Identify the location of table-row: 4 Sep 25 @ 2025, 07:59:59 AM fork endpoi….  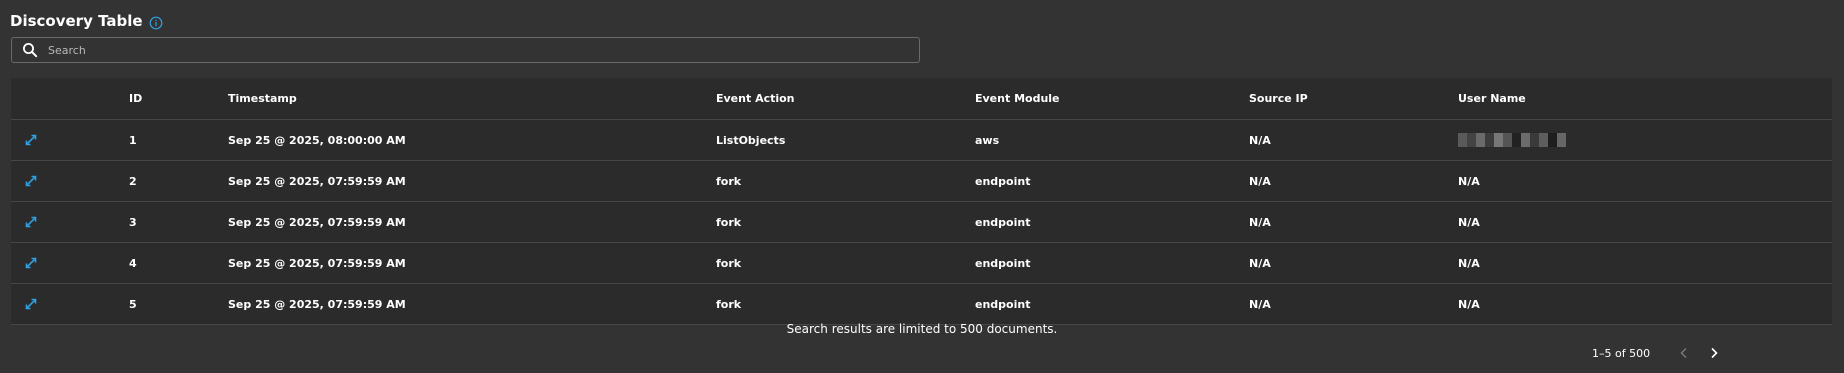
(921, 263).